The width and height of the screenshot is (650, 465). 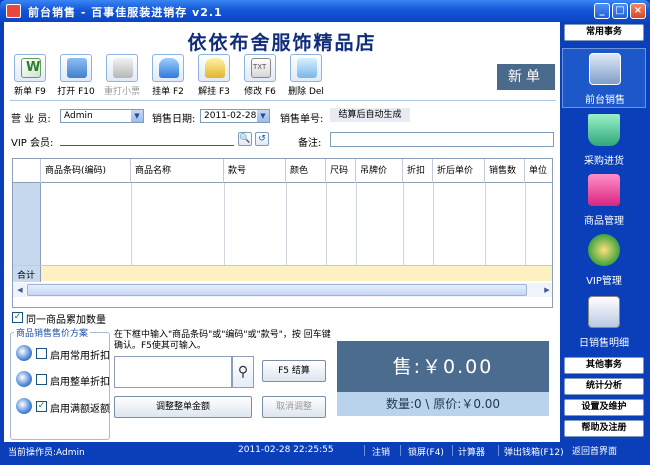 I want to click on bill-no-value: 结算后自动生成, so click(x=370, y=115).